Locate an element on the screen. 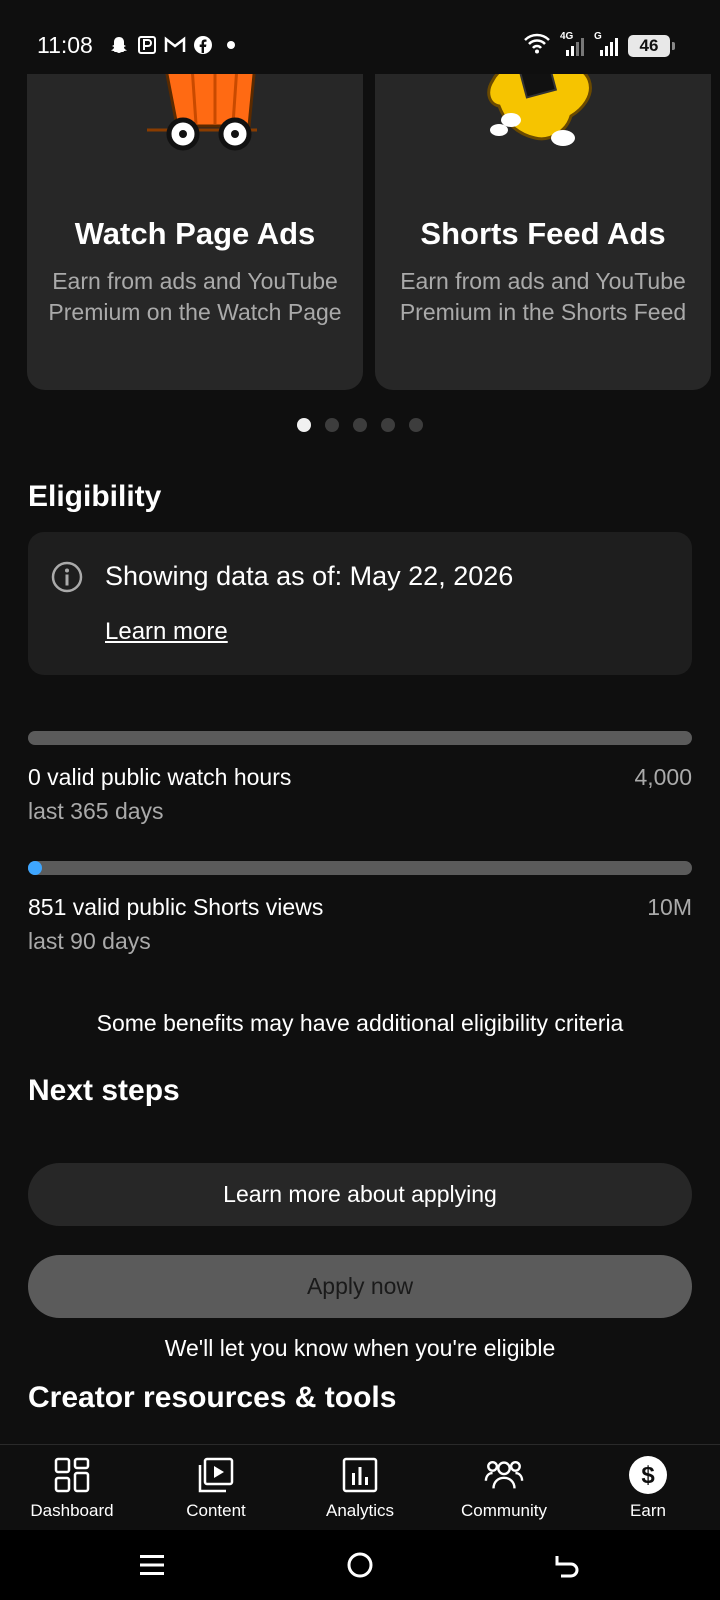 This screenshot has width=720, height=1600. data-as-of-text: Showing data as of: May 22, 2026 is located at coordinates (309, 576).